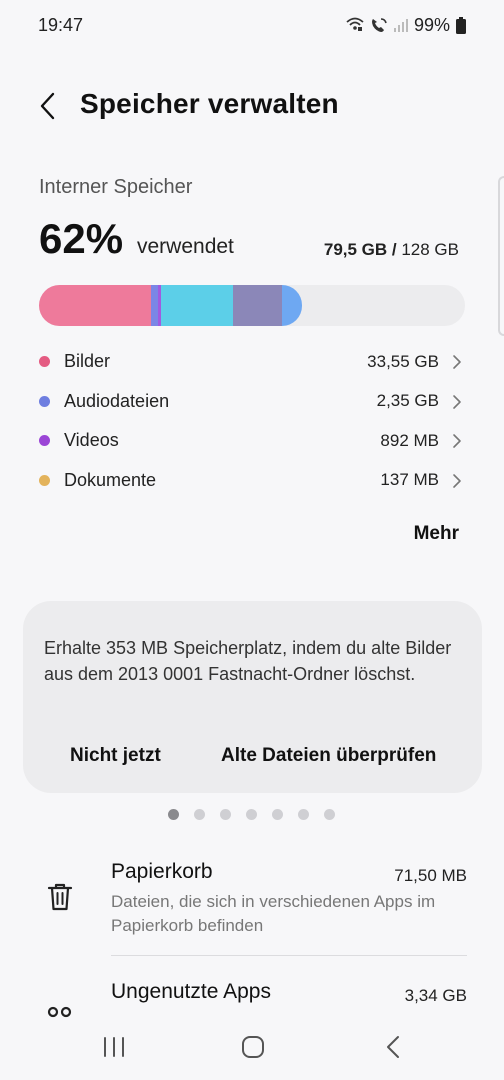  I want to click on wifi-calling-icon, so click(355, 24).